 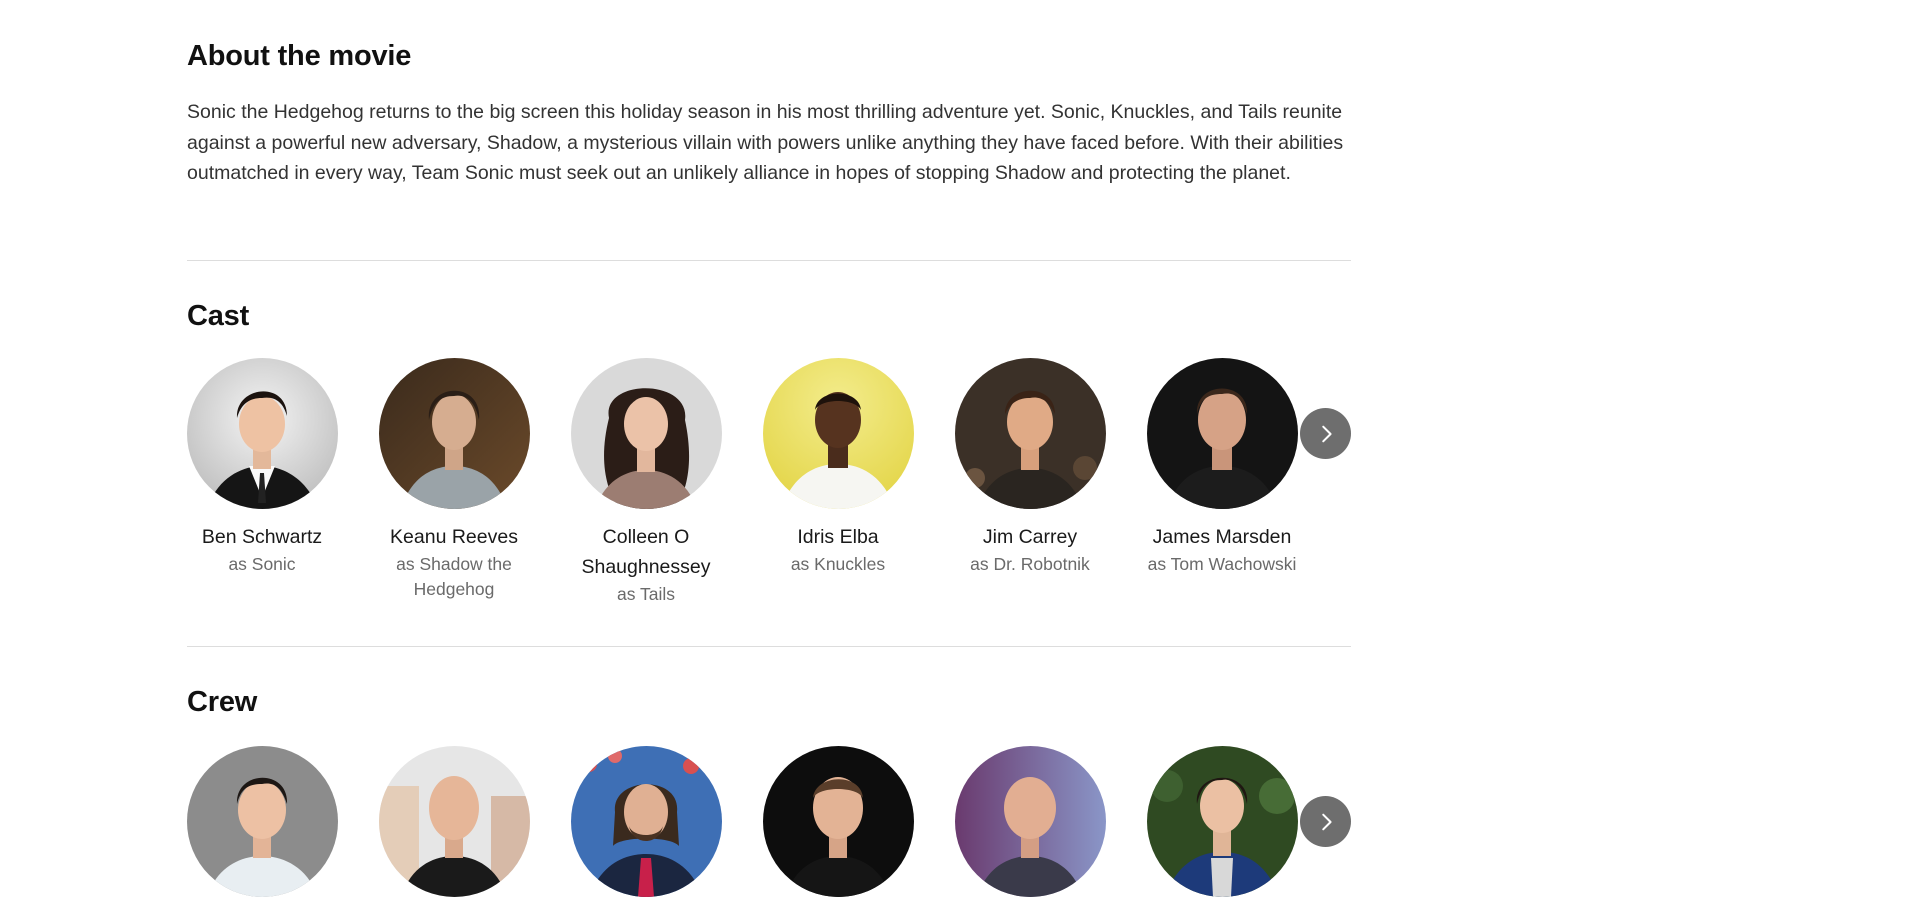 I want to click on cast-role: as Sonic, so click(x=262, y=564).